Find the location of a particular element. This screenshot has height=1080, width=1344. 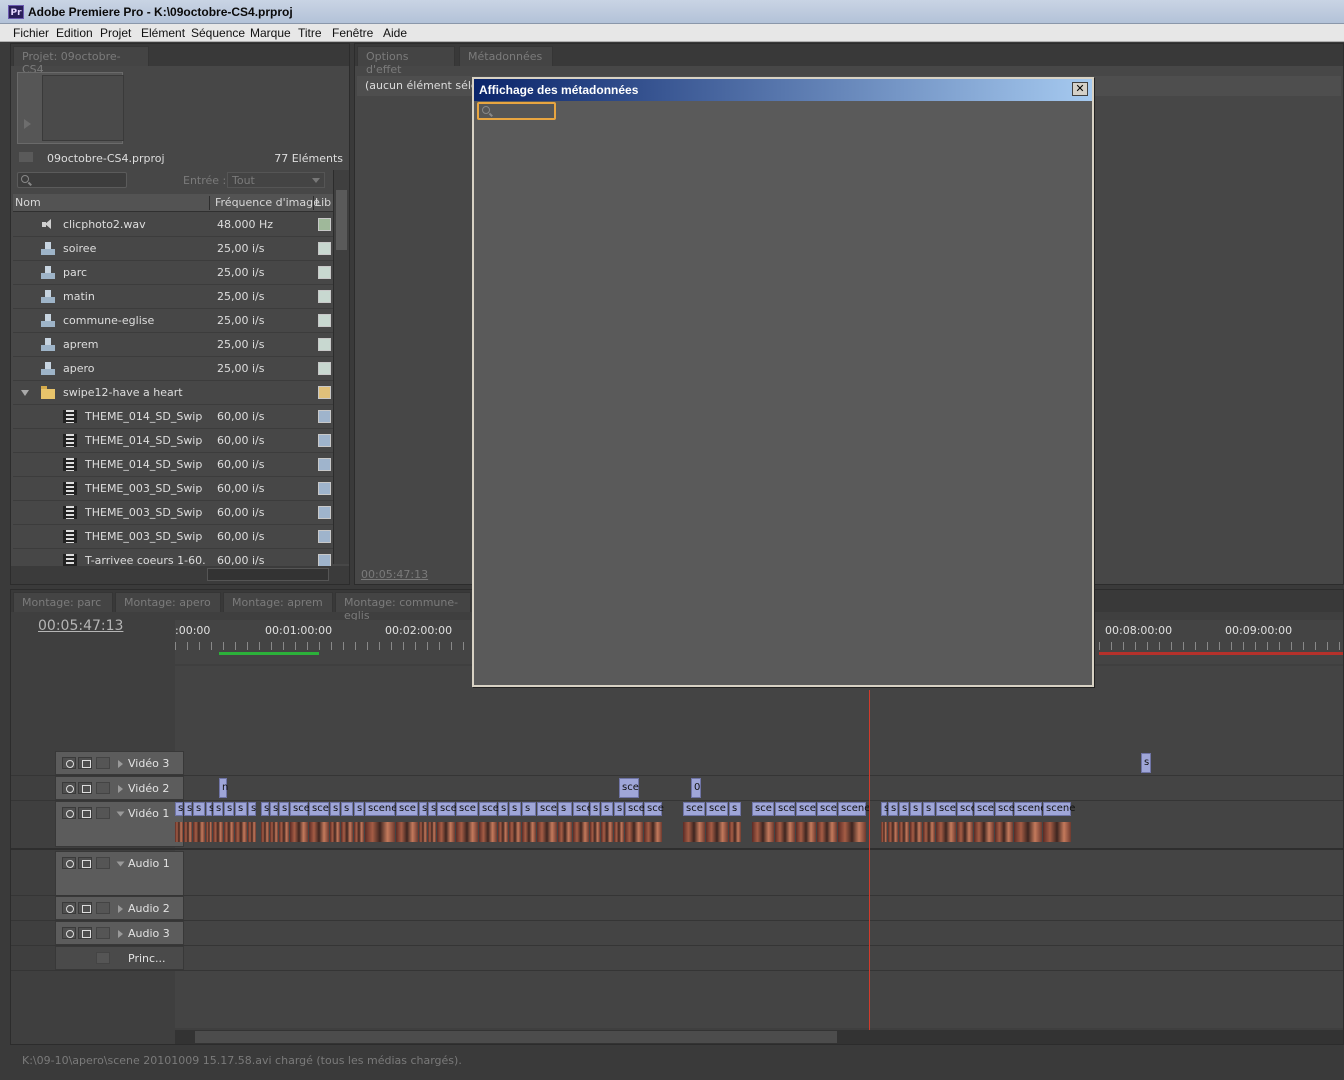

clip-video3: s is located at coordinates (1146, 763).